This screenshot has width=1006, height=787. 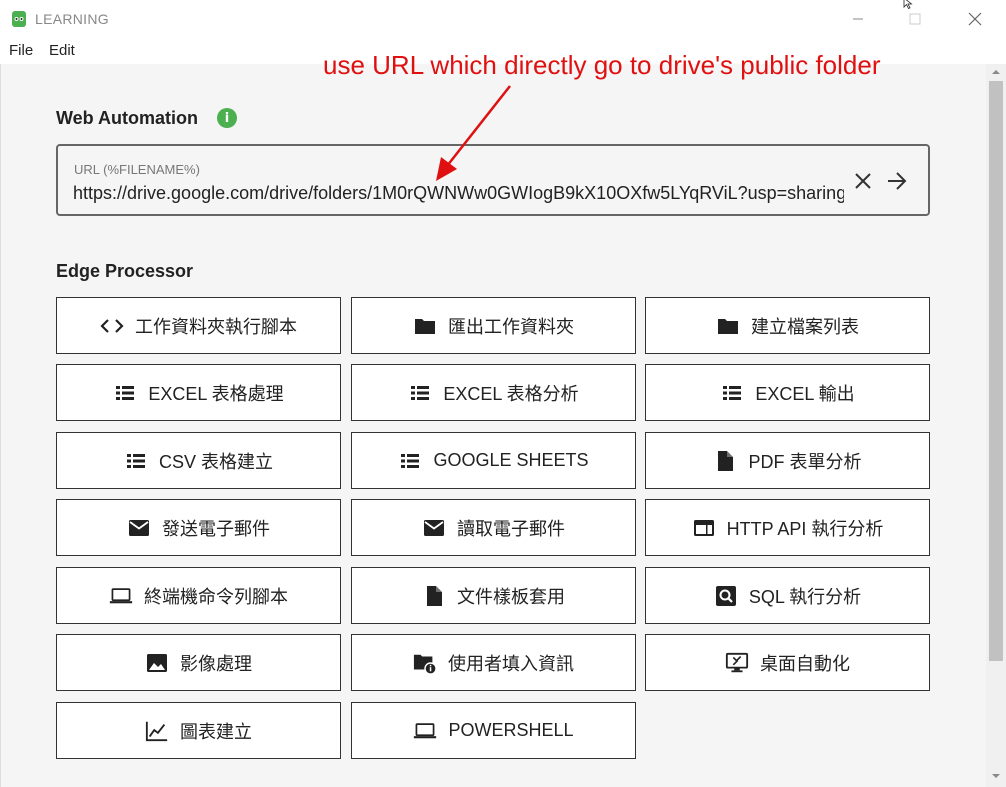 I want to click on edge-processor-button: EXCEL 表格分析, so click(x=493, y=392).